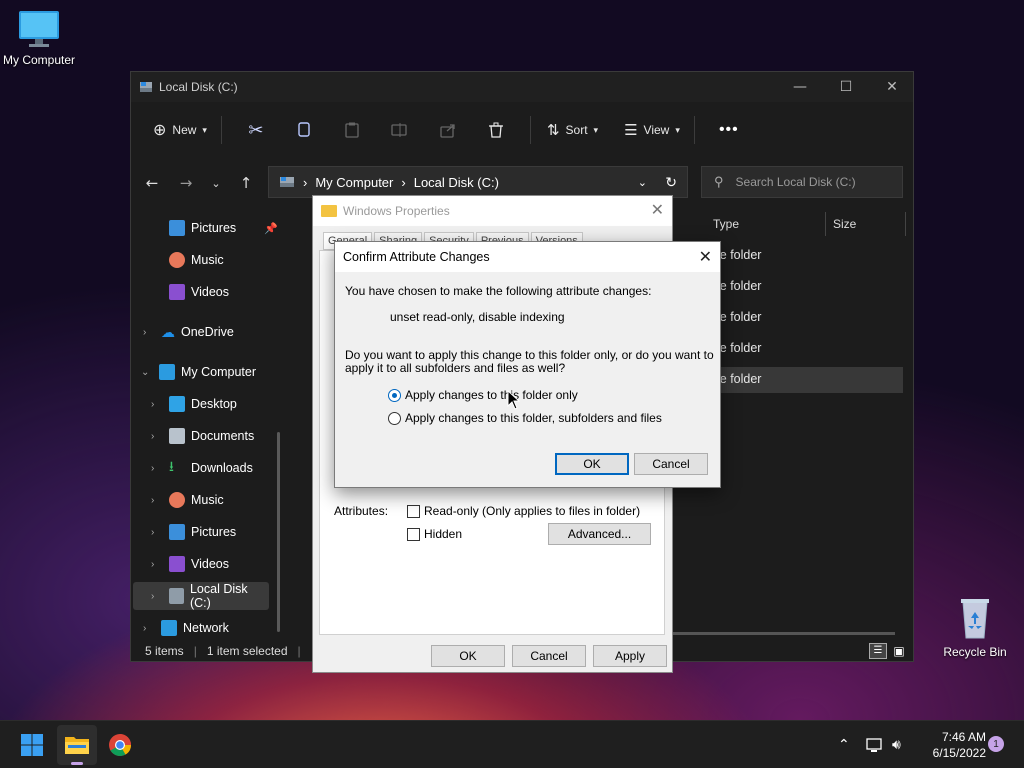 The height and width of the screenshot is (768, 1024). I want to click on nav-item-documents: › Documents, so click(202, 436).